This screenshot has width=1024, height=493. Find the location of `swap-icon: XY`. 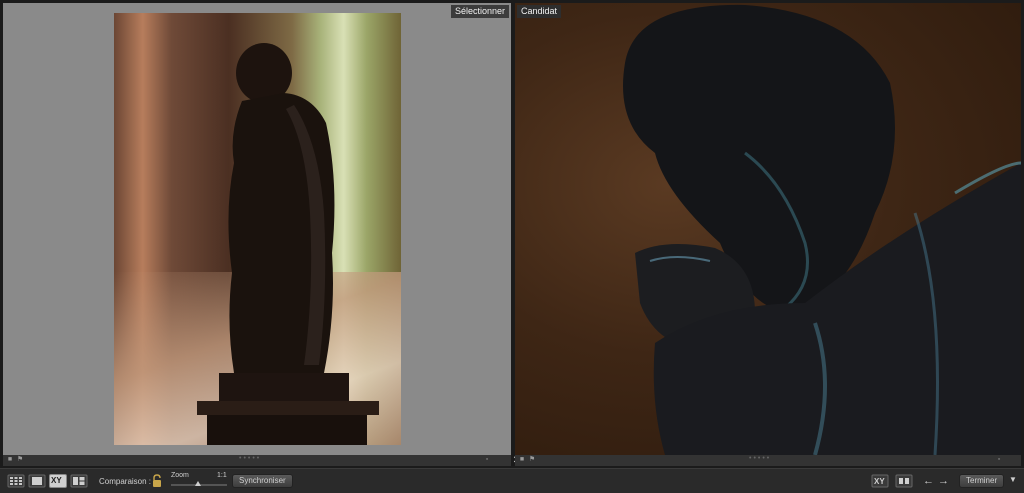

swap-icon: XY is located at coordinates (880, 481).